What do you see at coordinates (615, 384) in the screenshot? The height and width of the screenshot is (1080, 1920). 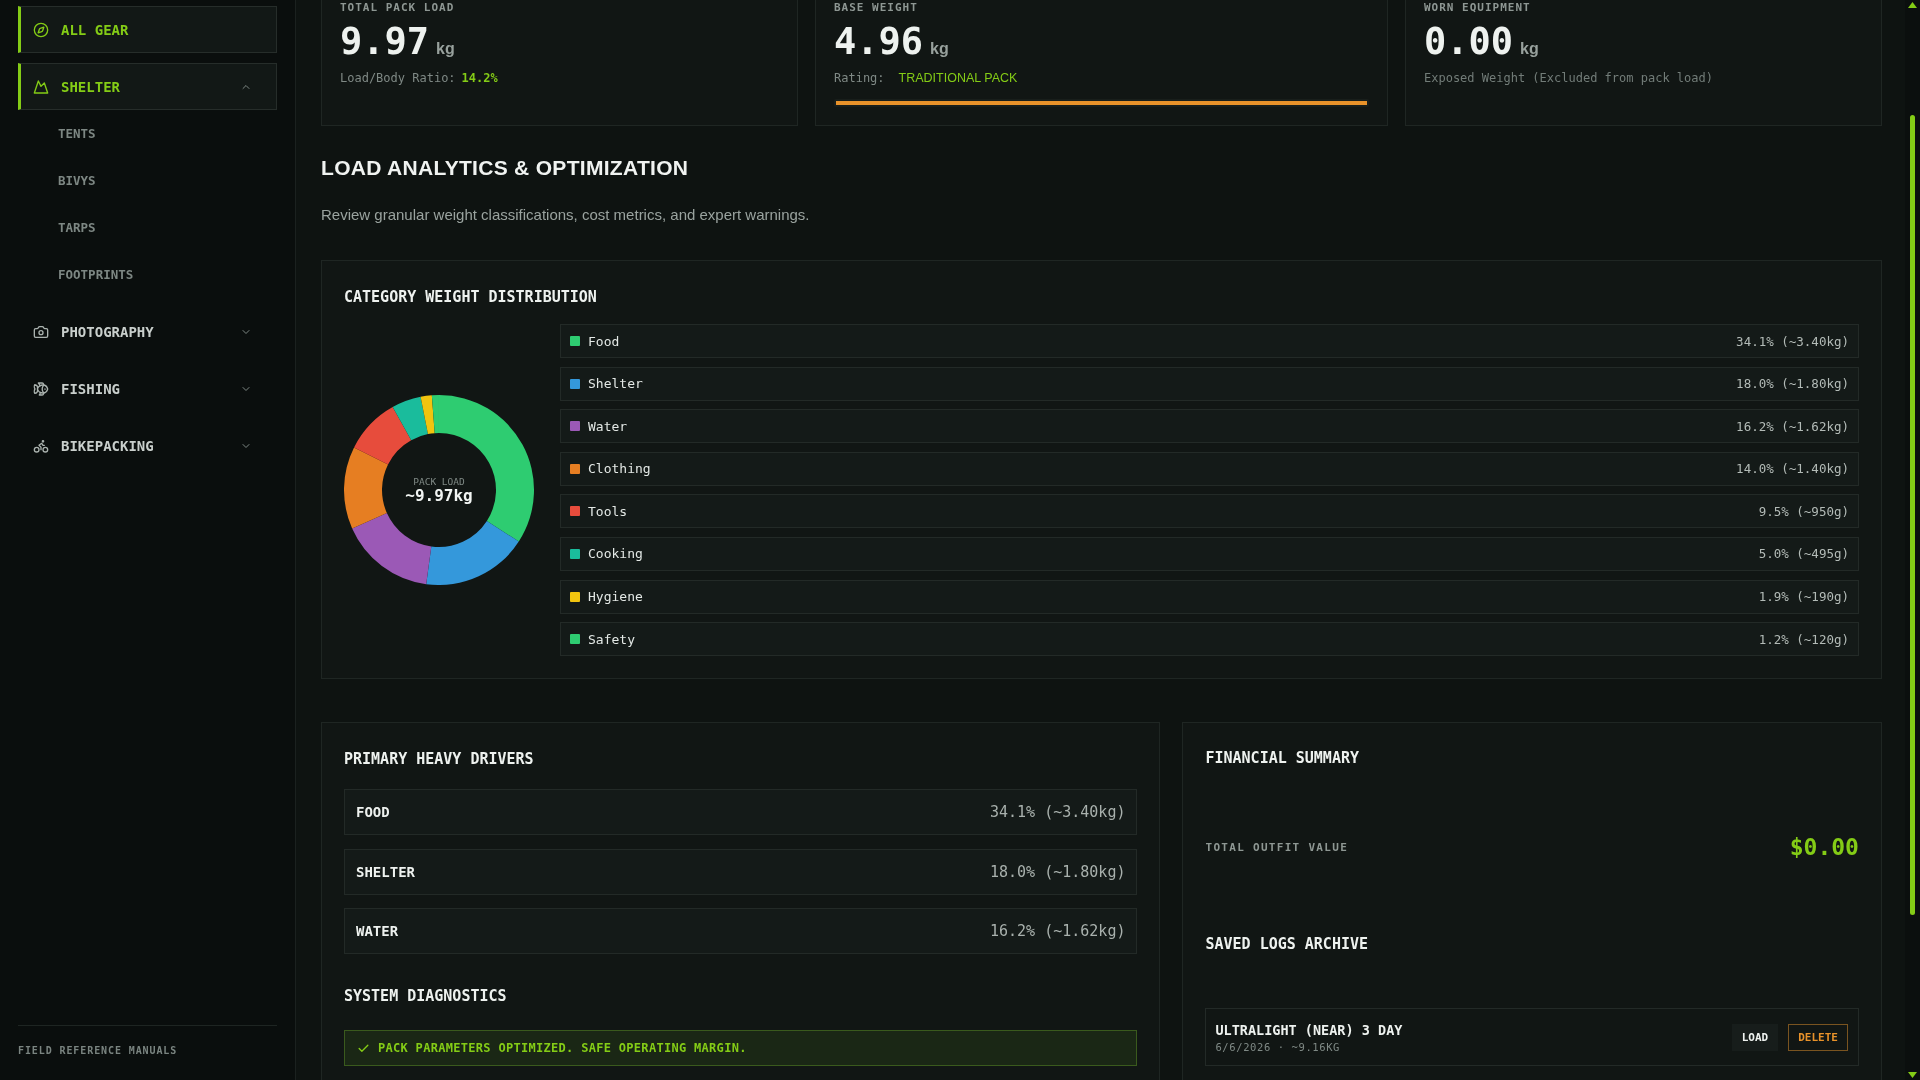 I see `category-label: Shelter` at bounding box center [615, 384].